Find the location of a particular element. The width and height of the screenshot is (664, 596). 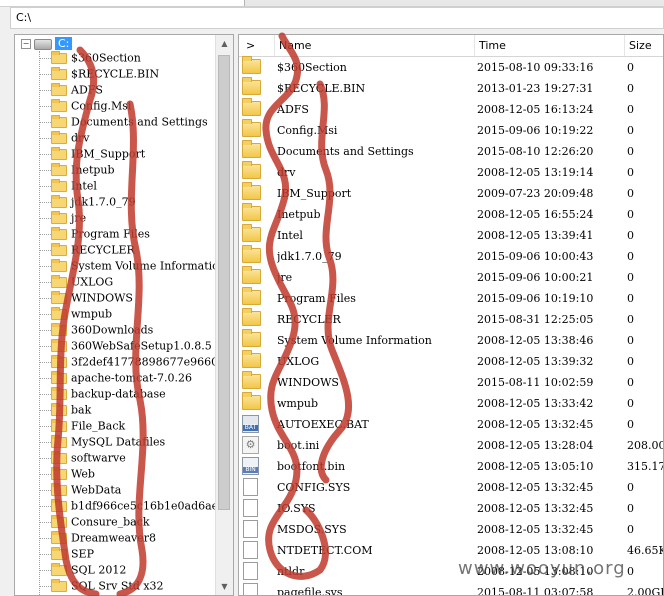

list-row: Inetpub 2008-12-05 16:55:24 0 is located at coordinates (451, 214).